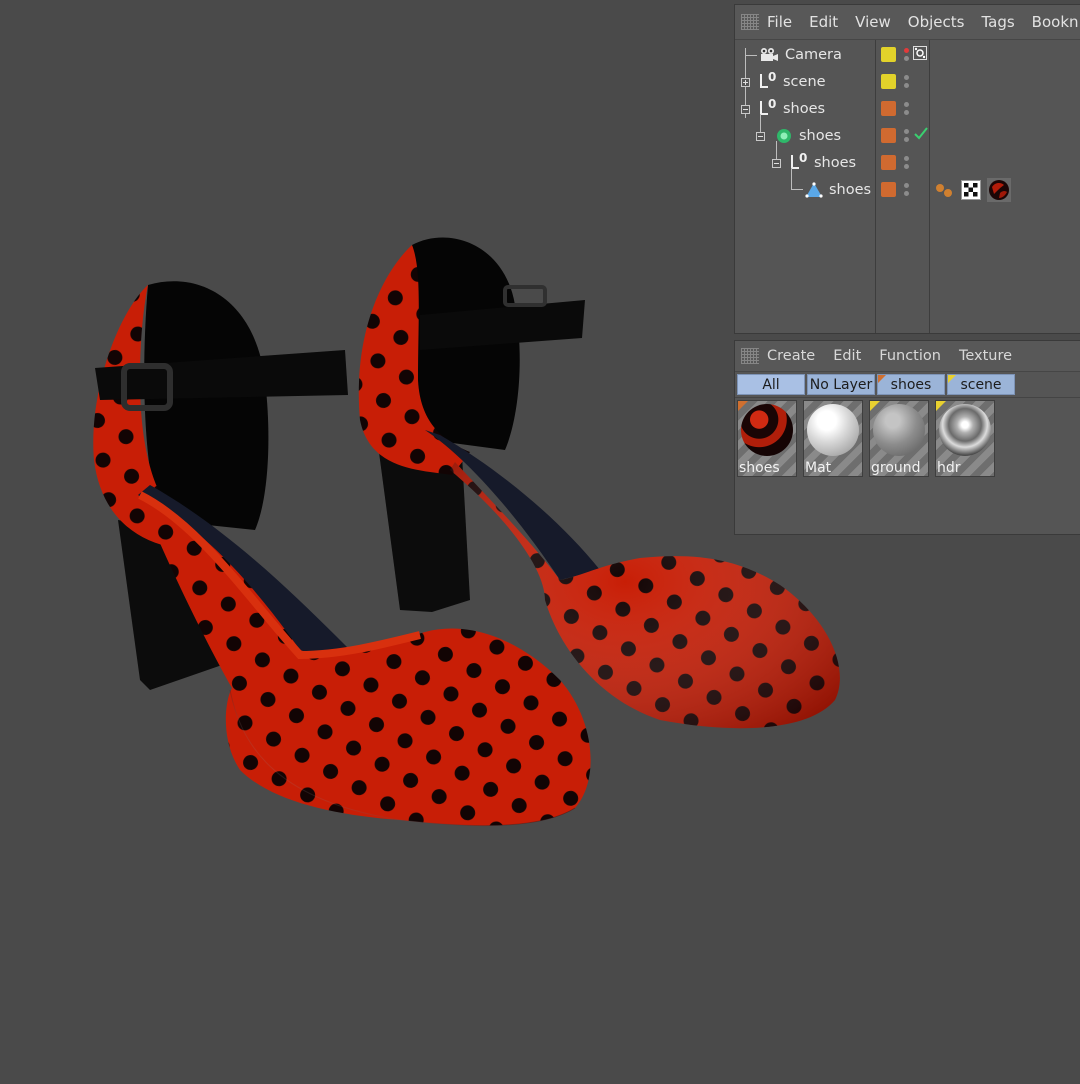  Describe the element at coordinates (944, 190) in the screenshot. I see `phong-tag-icon` at that location.